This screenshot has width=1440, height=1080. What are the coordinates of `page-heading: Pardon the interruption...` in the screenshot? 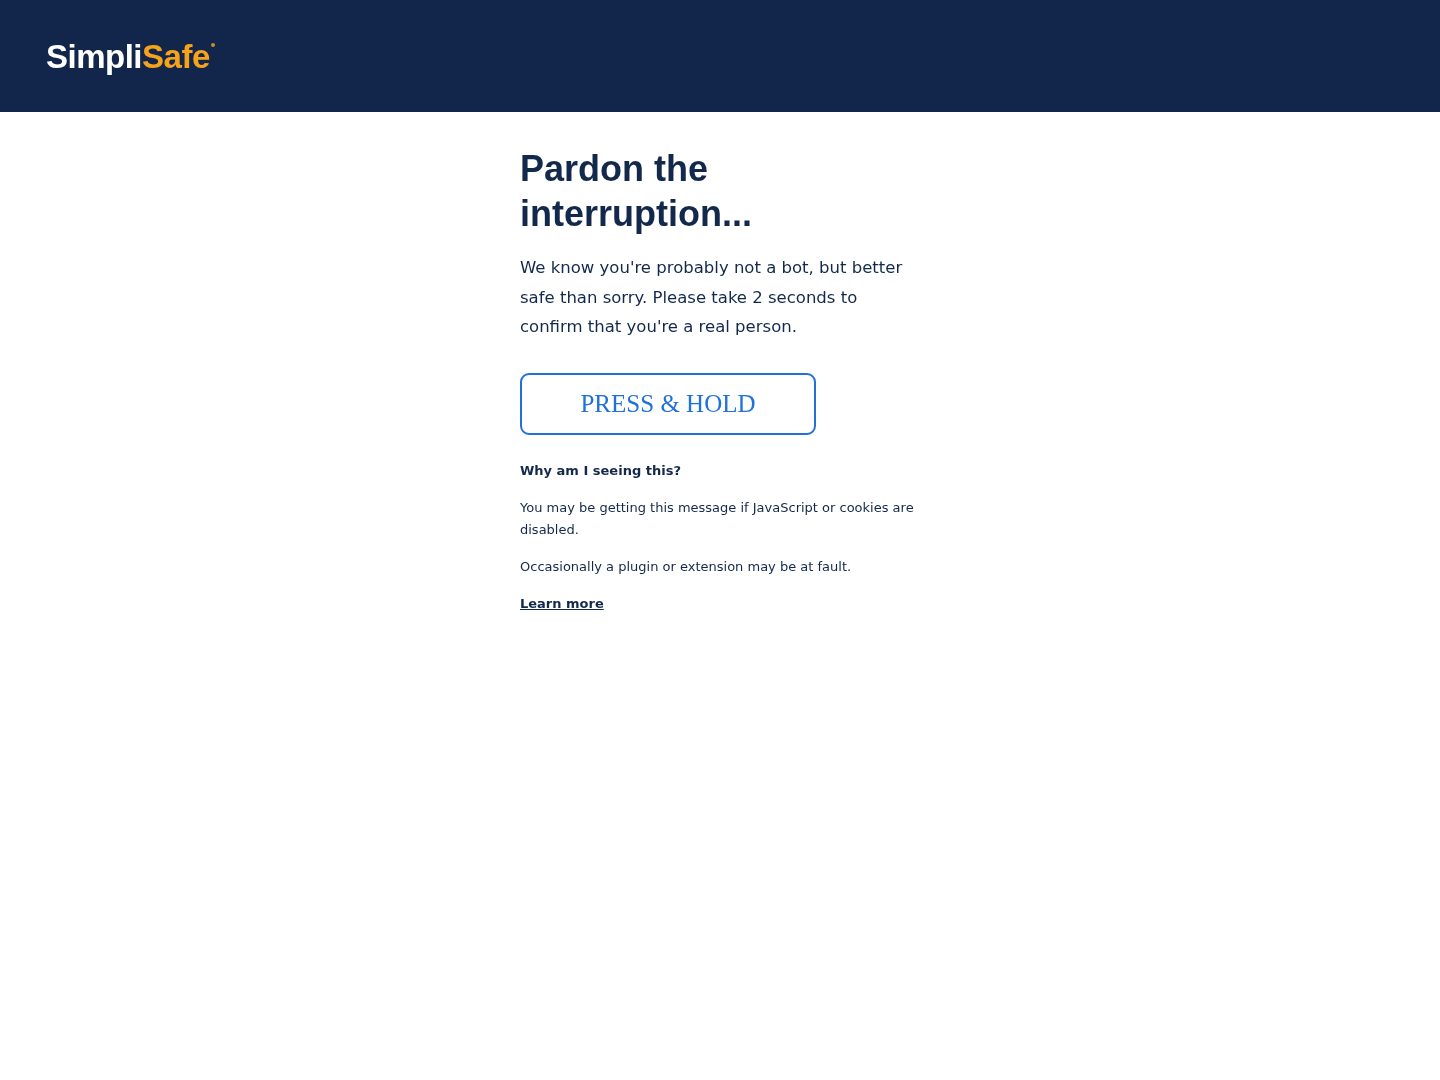 It's located at (636, 191).